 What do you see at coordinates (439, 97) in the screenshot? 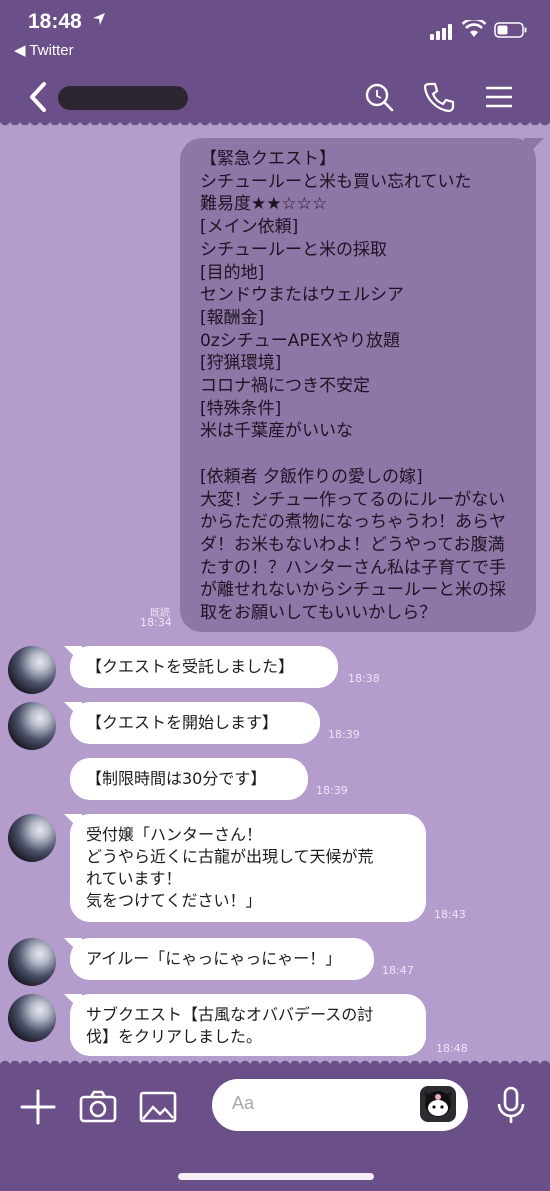
I see `phone-icon` at bounding box center [439, 97].